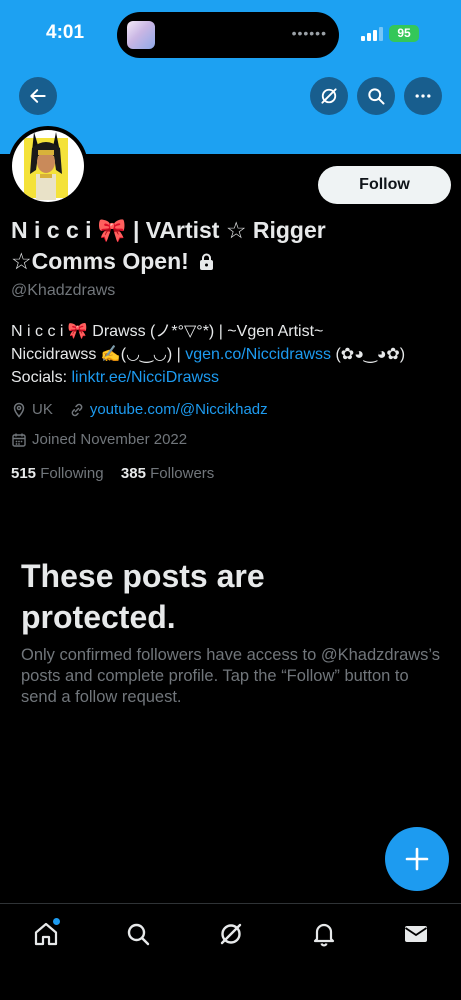 The image size is (461, 1000). What do you see at coordinates (368, 354) in the screenshot?
I see `bio-line-2-suffix: (✿◕‿◕✿)` at bounding box center [368, 354].